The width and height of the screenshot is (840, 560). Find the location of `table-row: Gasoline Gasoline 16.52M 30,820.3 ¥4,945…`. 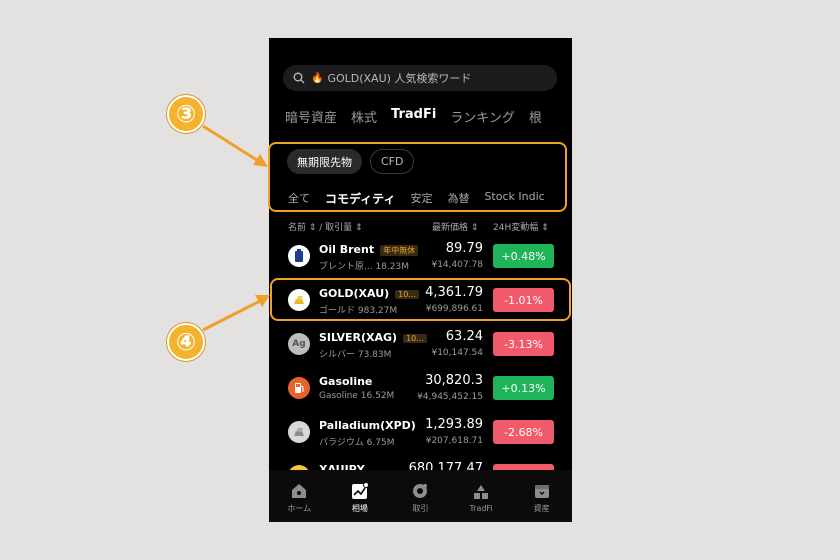

table-row: Gasoline Gasoline 16.52M 30,820.3 ¥4,945… is located at coordinates (420, 388).